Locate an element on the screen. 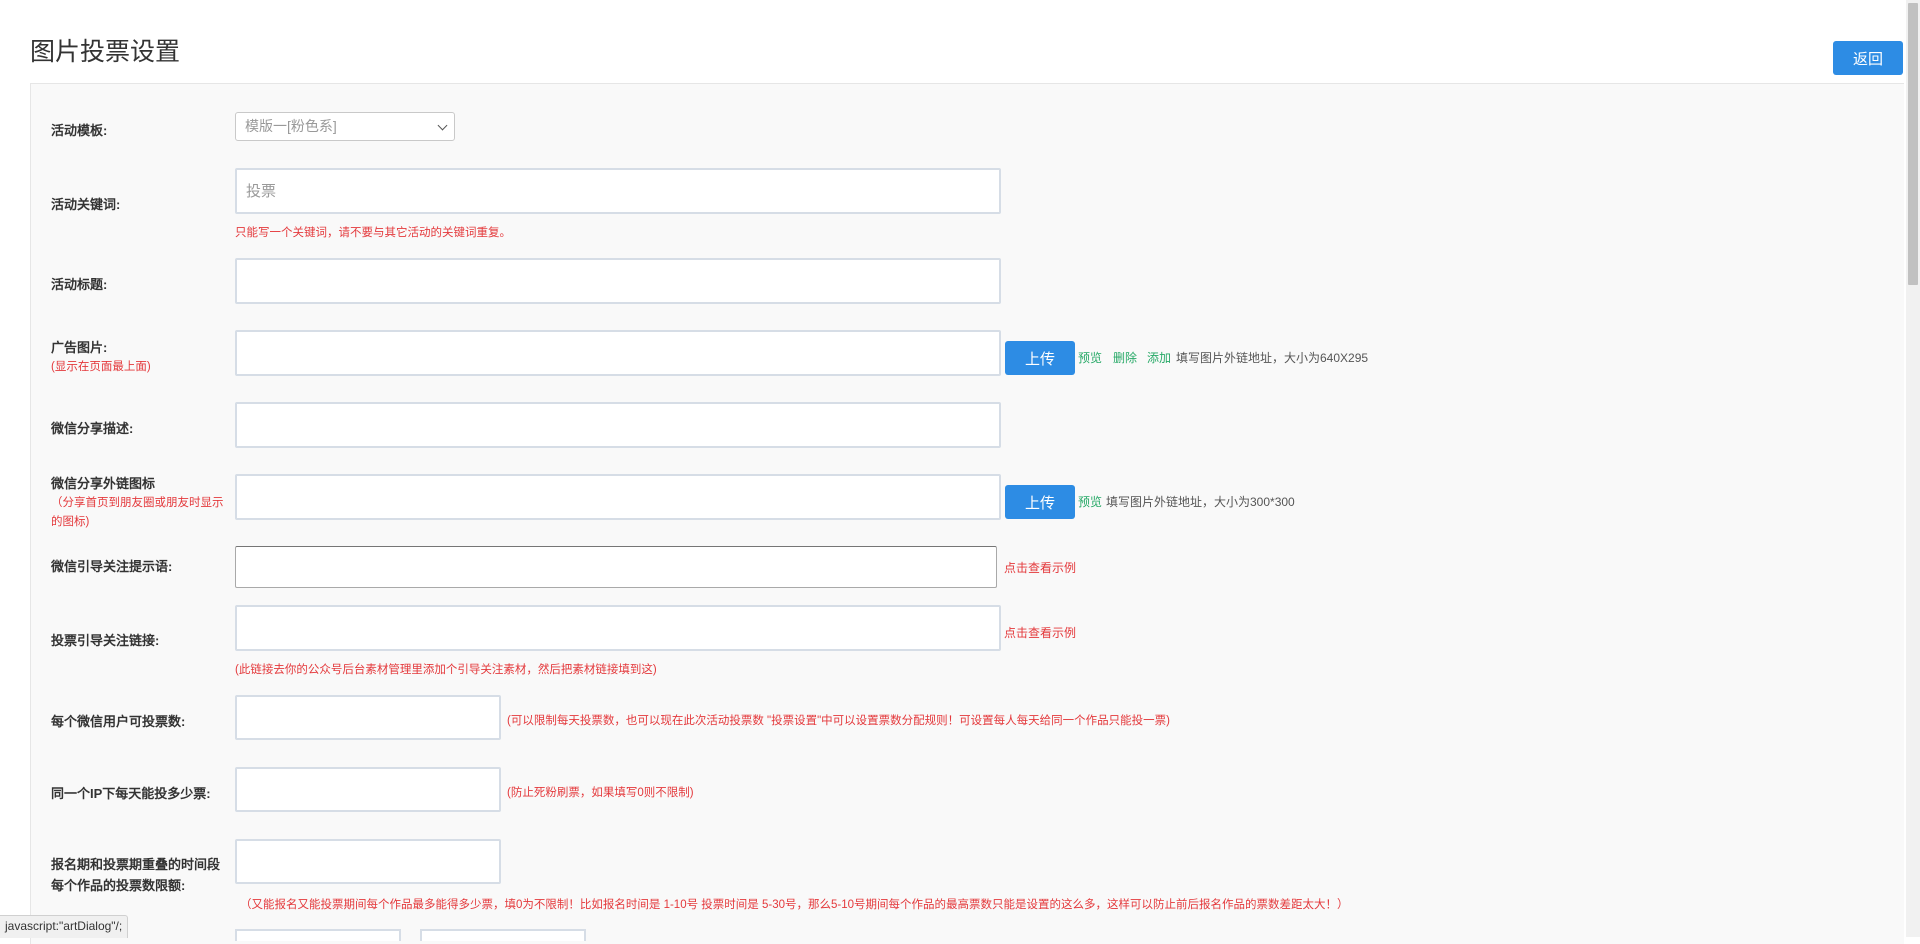 The height and width of the screenshot is (944, 1920). overlap-limit-label-line1: 报名期和投票期重叠的时间段 is located at coordinates (136, 864).